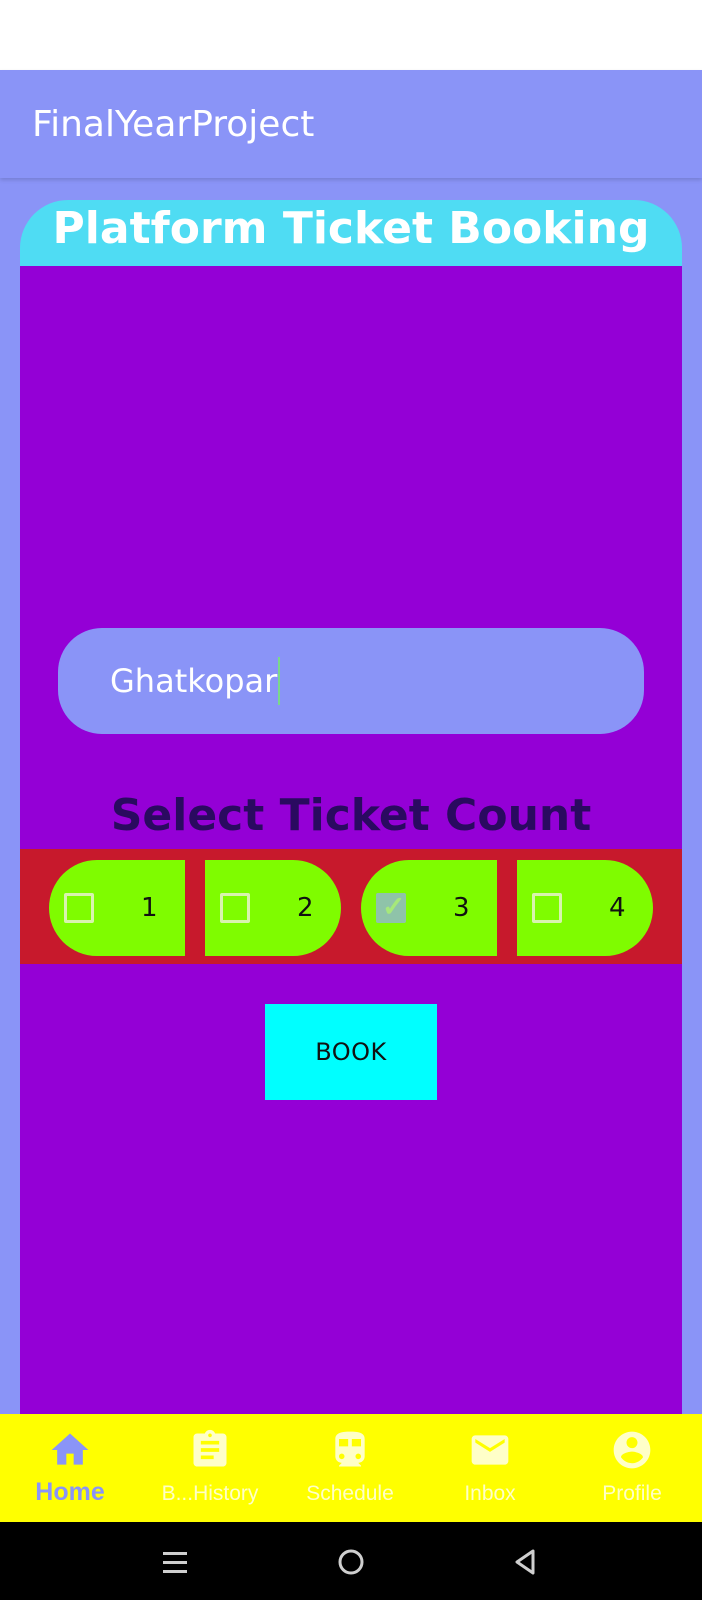 This screenshot has height=1600, width=702. I want to click on home-icon, so click(70, 1449).